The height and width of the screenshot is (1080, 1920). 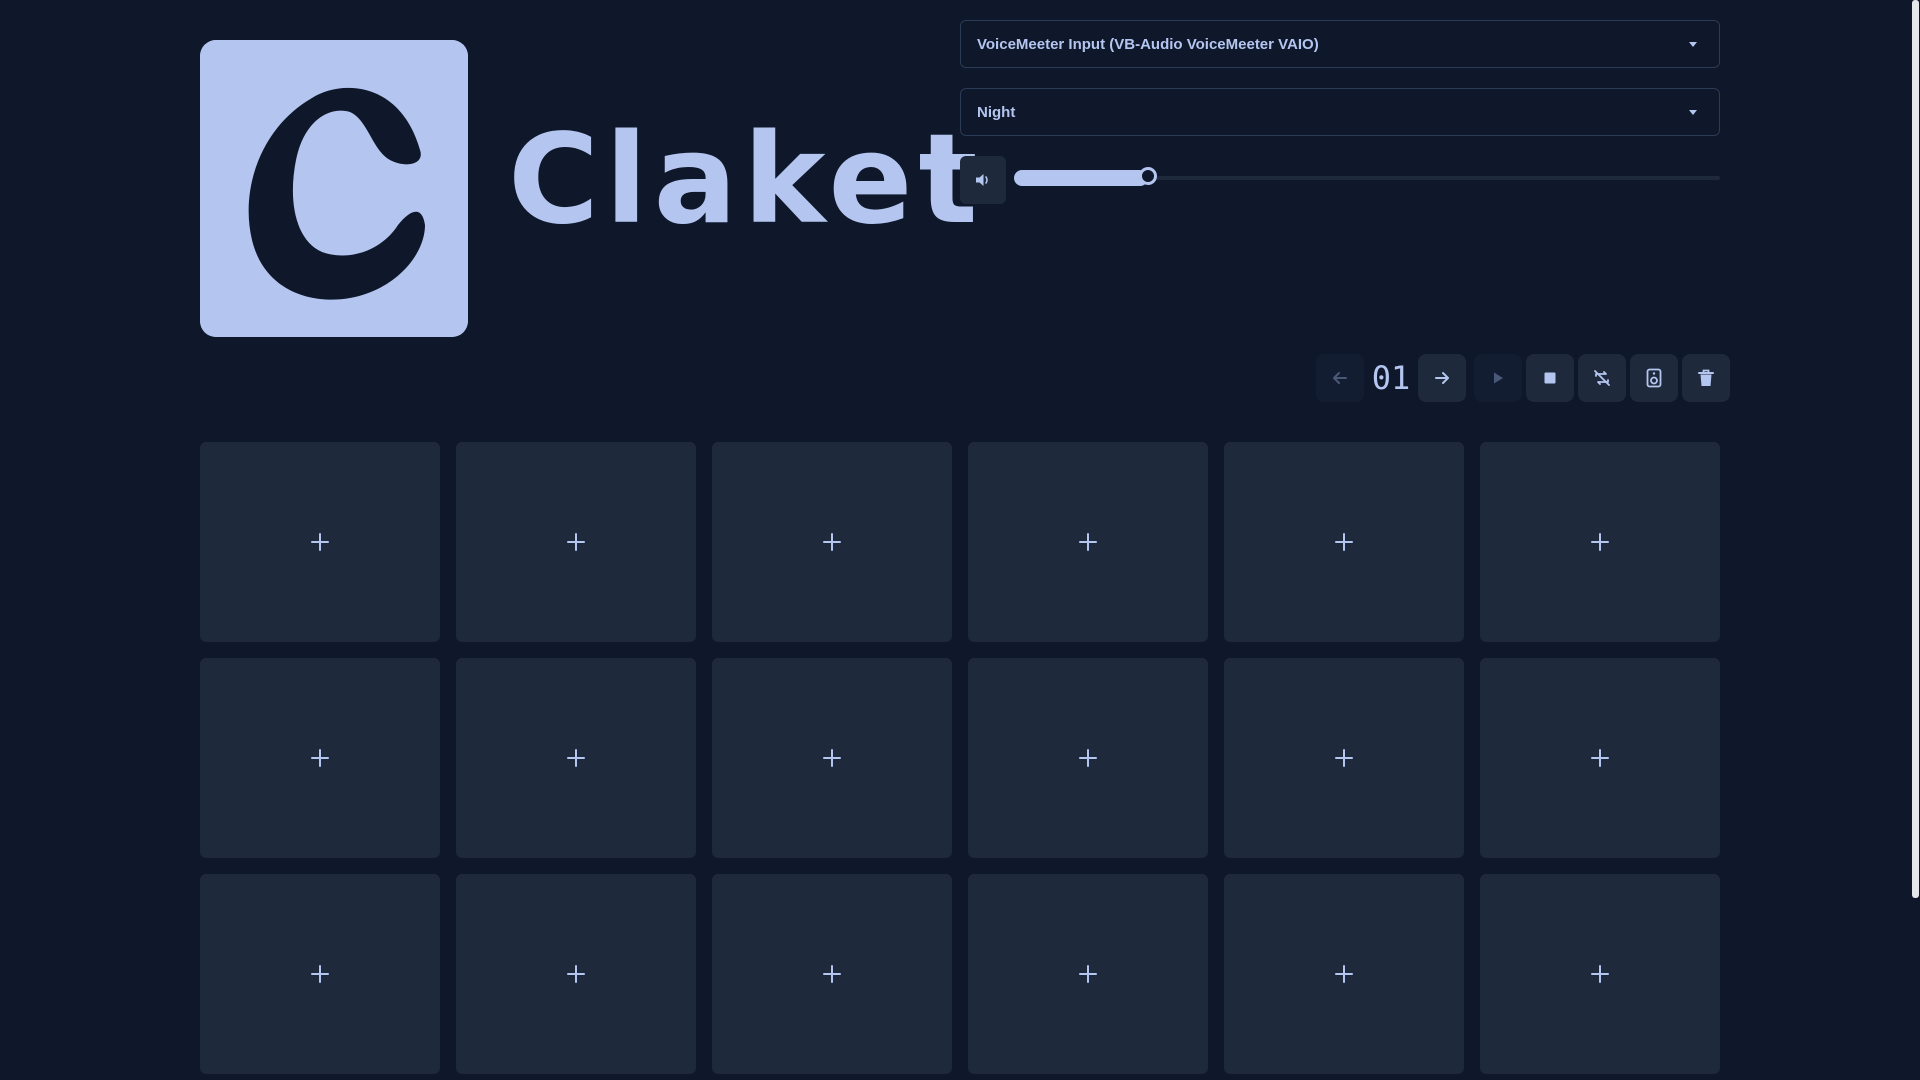 I want to click on play-icon, so click(x=1498, y=378).